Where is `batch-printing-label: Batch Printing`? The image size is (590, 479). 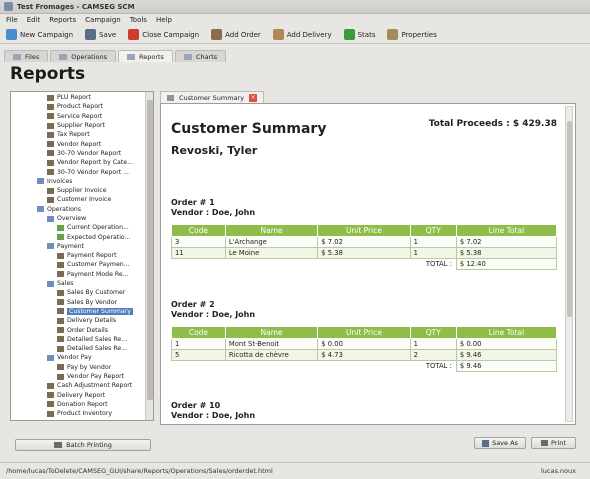 batch-printing-label: Batch Printing is located at coordinates (89, 445).